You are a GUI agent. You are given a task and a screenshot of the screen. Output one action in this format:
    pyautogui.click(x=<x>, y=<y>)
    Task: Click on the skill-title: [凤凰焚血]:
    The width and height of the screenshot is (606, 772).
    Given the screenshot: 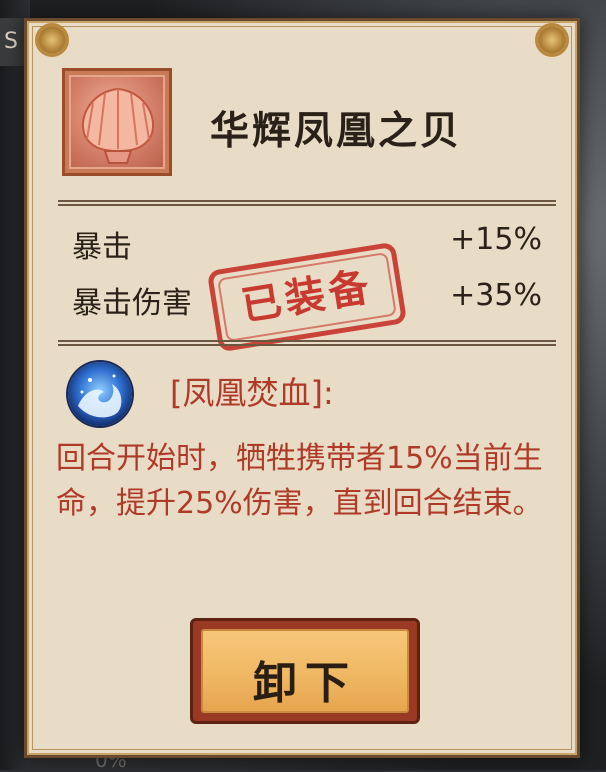 What is the action you would take?
    pyautogui.click(x=252, y=393)
    